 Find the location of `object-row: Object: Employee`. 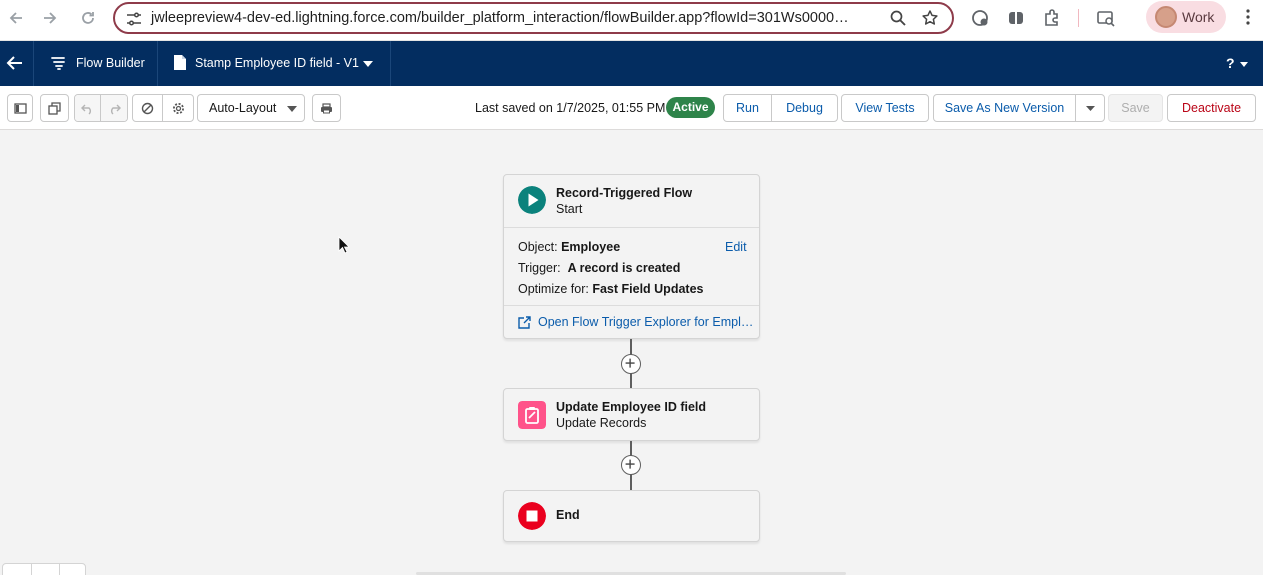

object-row: Object: Employee is located at coordinates (569, 247).